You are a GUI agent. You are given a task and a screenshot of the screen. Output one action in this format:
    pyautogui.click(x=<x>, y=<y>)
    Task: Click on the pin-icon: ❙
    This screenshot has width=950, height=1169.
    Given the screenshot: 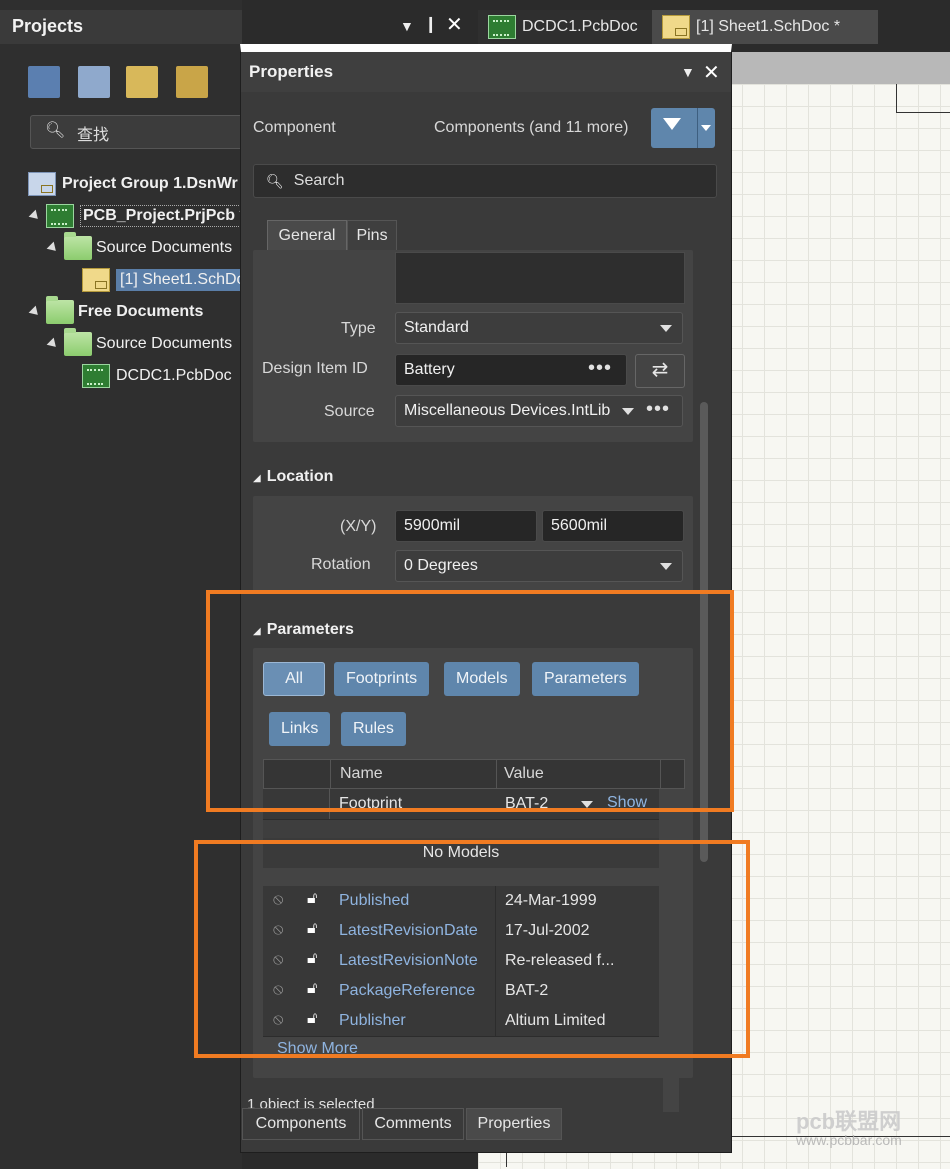 What is the action you would take?
    pyautogui.click(x=430, y=24)
    